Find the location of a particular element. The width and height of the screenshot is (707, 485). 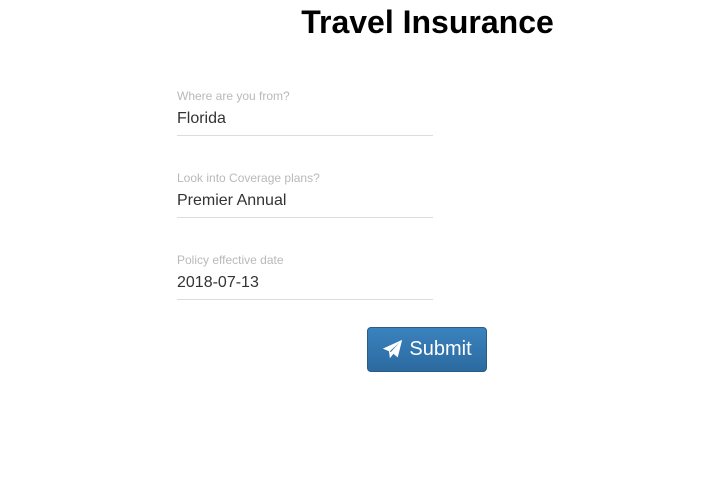

effective-date-input is located at coordinates (305, 286).